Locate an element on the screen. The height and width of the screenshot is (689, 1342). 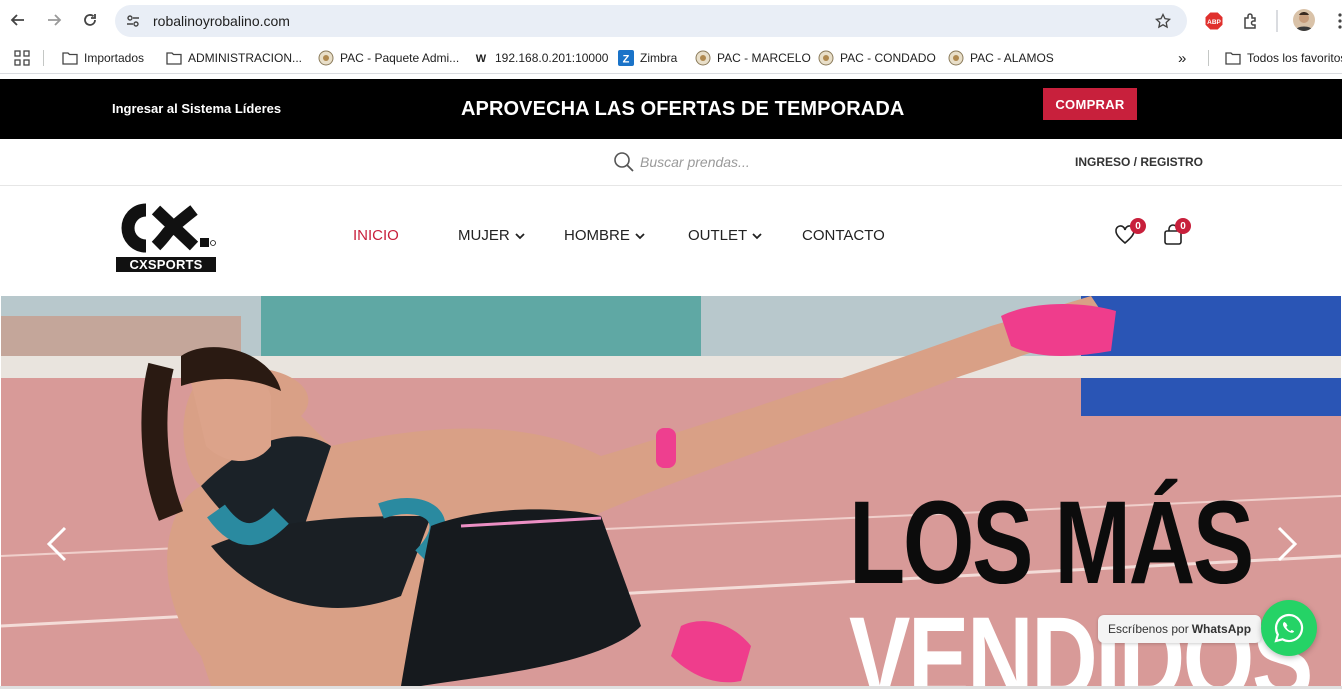
svg-text: ABP is located at coordinates (1214, 22).